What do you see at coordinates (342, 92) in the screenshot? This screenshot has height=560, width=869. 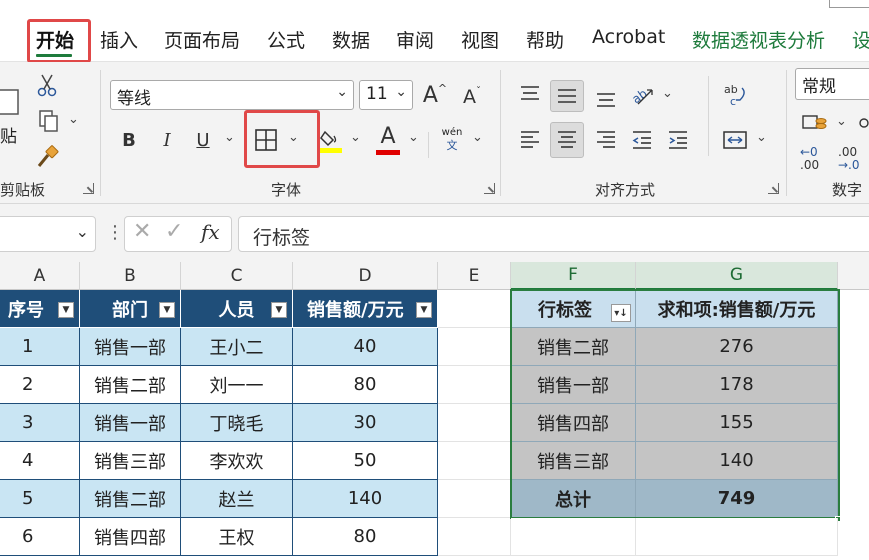 I see `chevron-down-icon: ⌄` at bounding box center [342, 92].